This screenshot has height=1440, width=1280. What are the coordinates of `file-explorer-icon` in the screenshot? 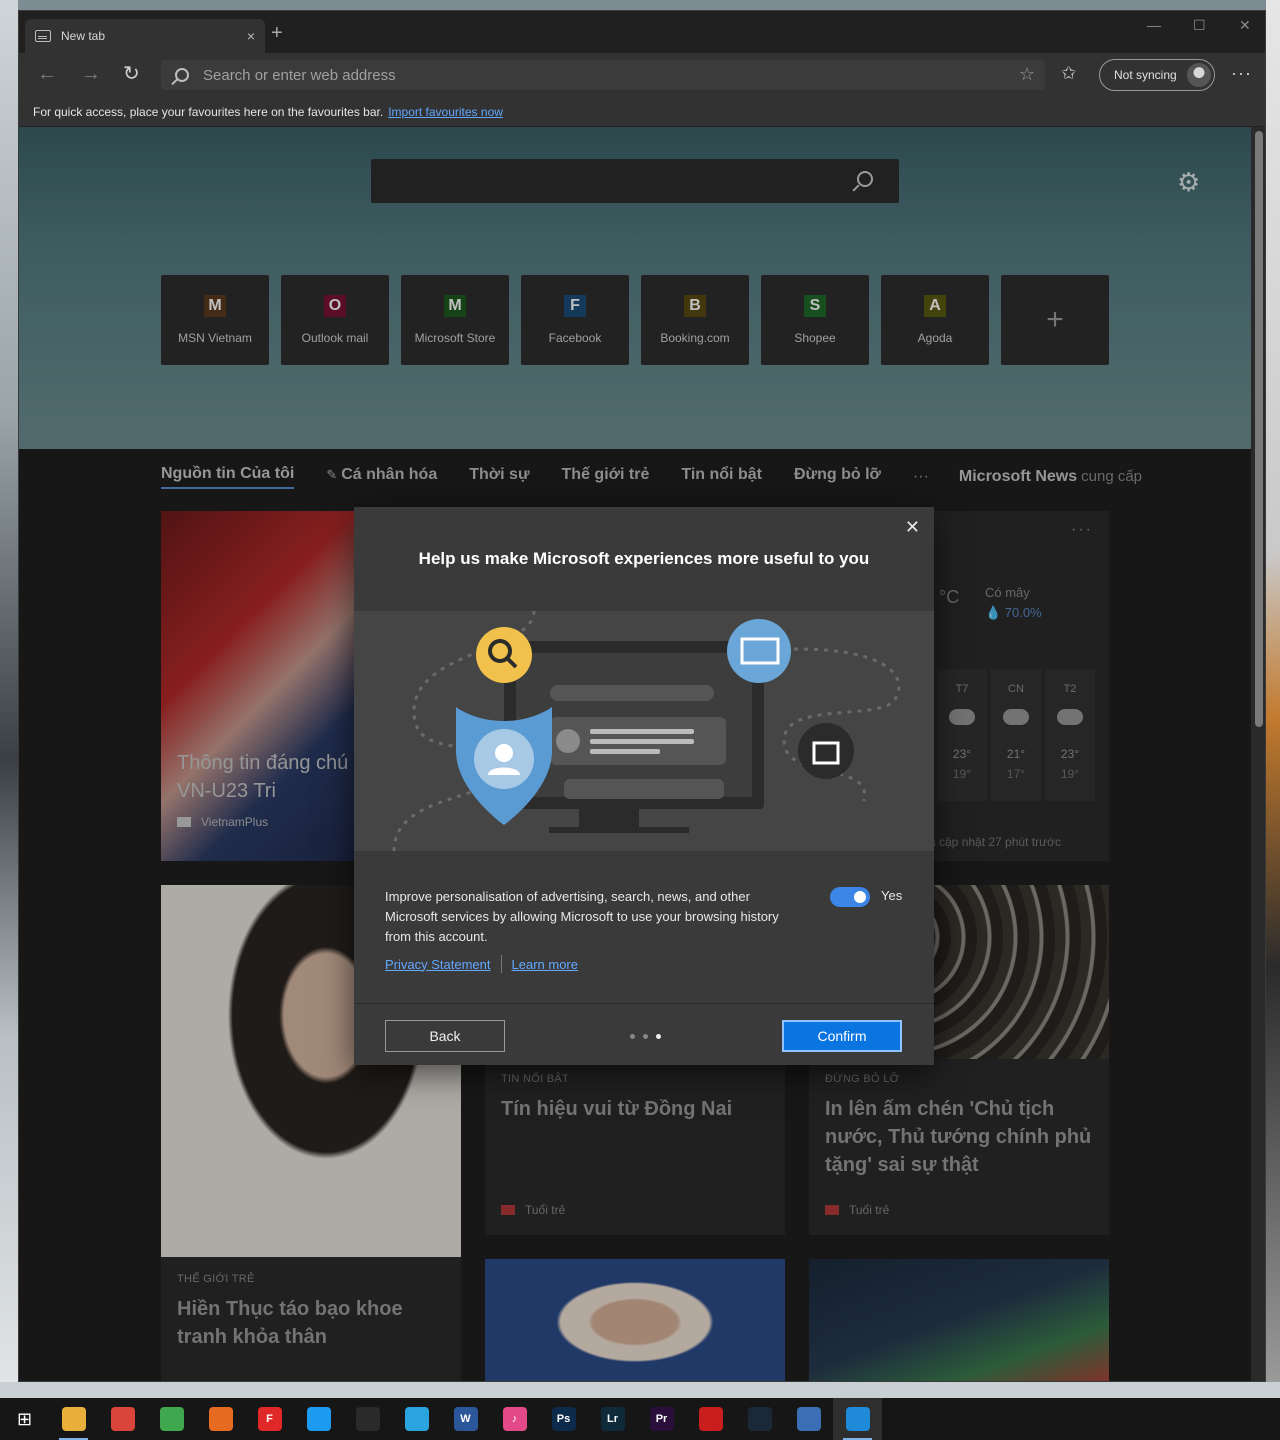 It's located at (73, 1419).